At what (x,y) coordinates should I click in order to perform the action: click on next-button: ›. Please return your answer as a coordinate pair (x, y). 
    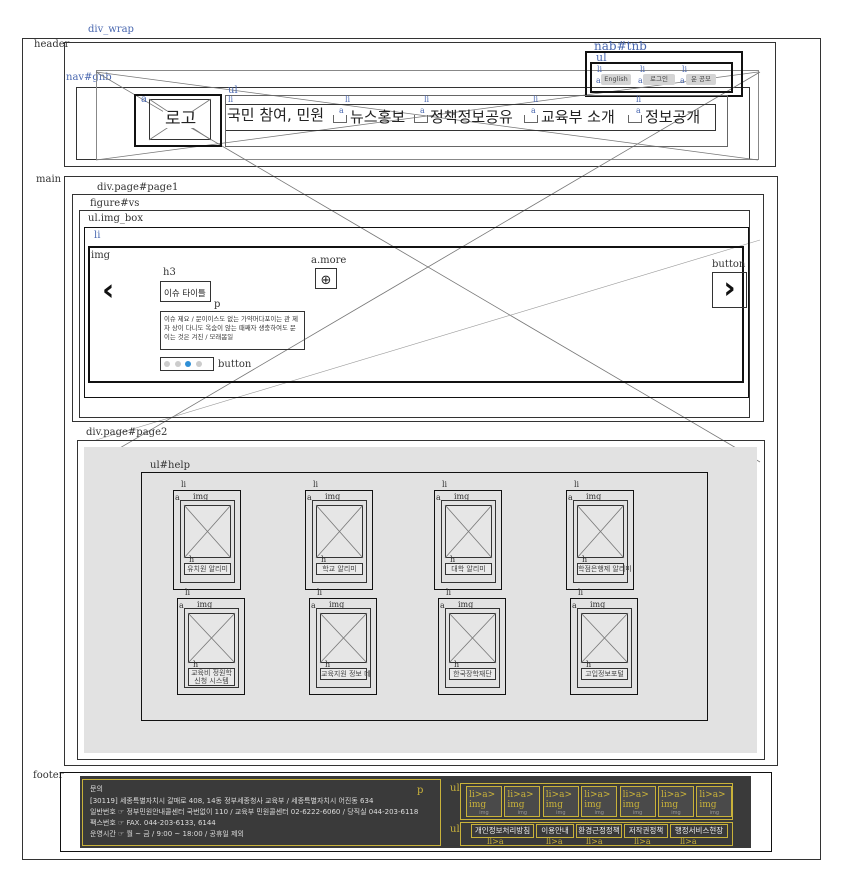
    Looking at the image, I should click on (729, 290).